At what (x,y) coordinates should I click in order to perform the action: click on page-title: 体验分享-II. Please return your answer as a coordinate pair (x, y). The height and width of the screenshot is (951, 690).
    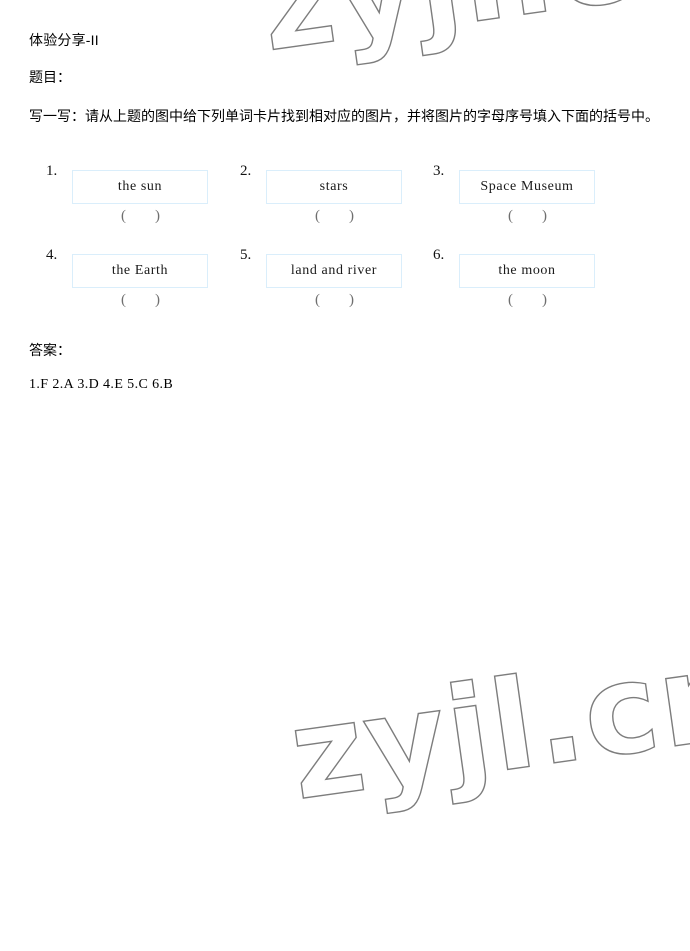
    Looking at the image, I should click on (64, 40).